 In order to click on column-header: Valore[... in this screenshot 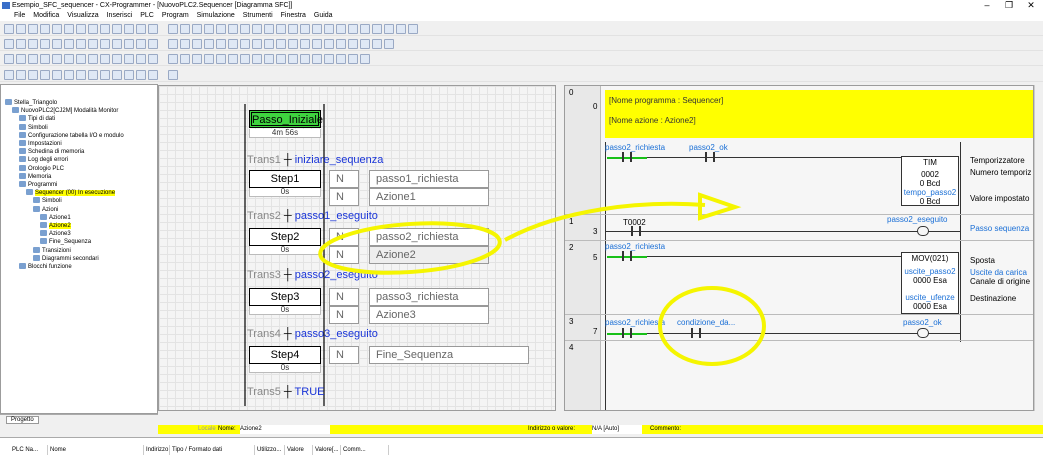, I will do `click(327, 450)`.